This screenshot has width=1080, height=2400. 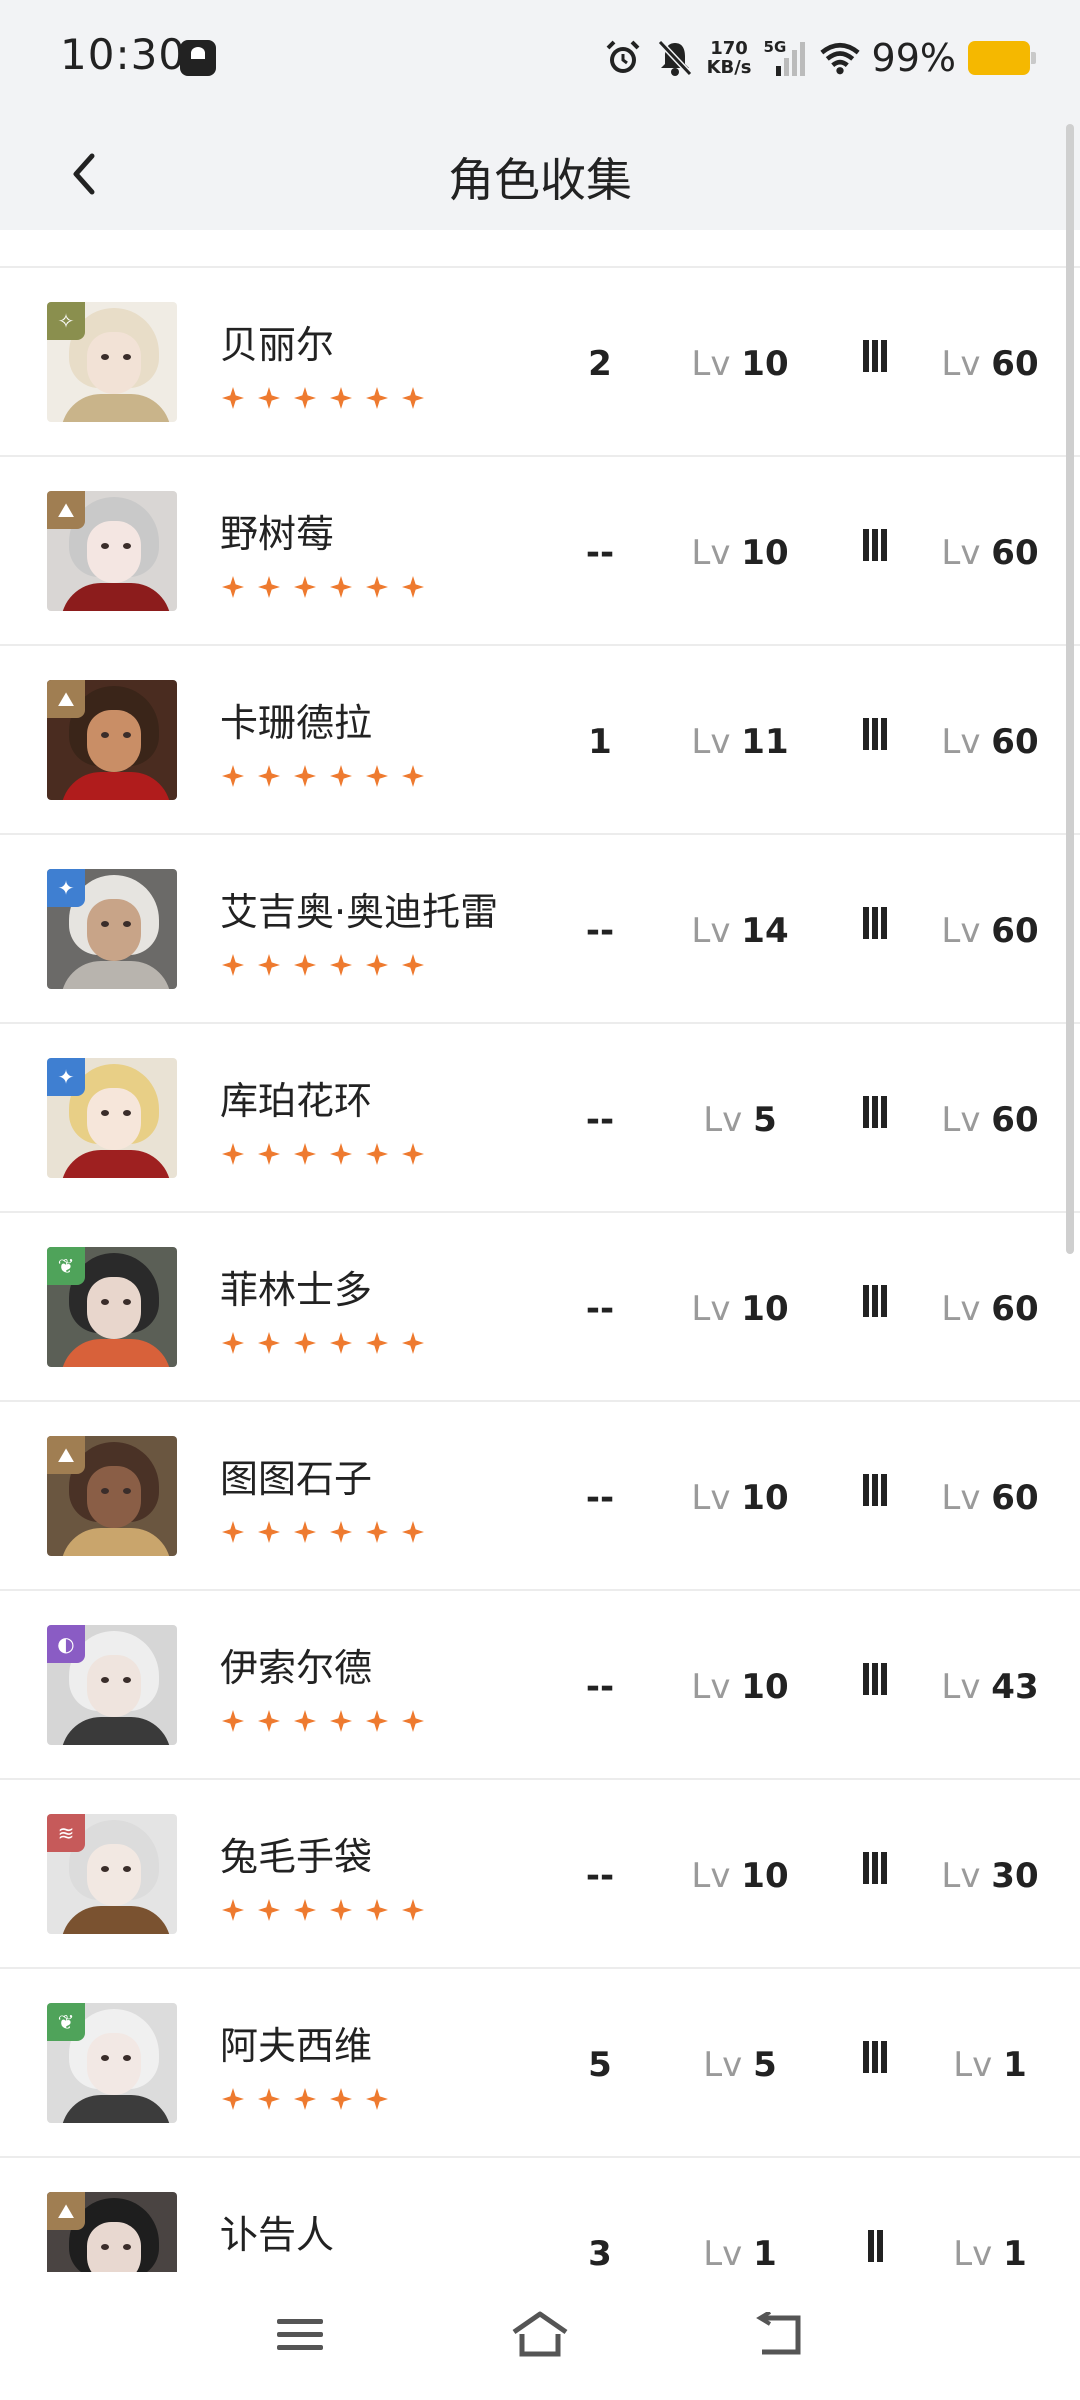 What do you see at coordinates (913, 58) in the screenshot?
I see `battery-percent: 99%` at bounding box center [913, 58].